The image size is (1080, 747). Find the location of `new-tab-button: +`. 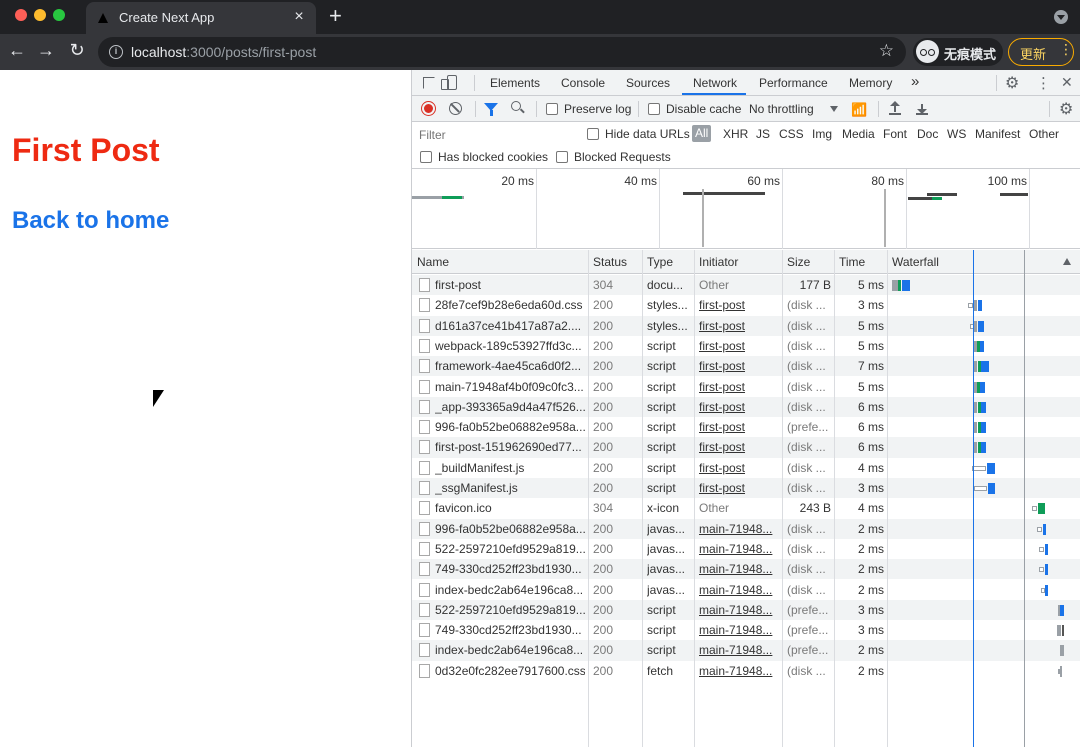

new-tab-button: + is located at coordinates (335, 16).